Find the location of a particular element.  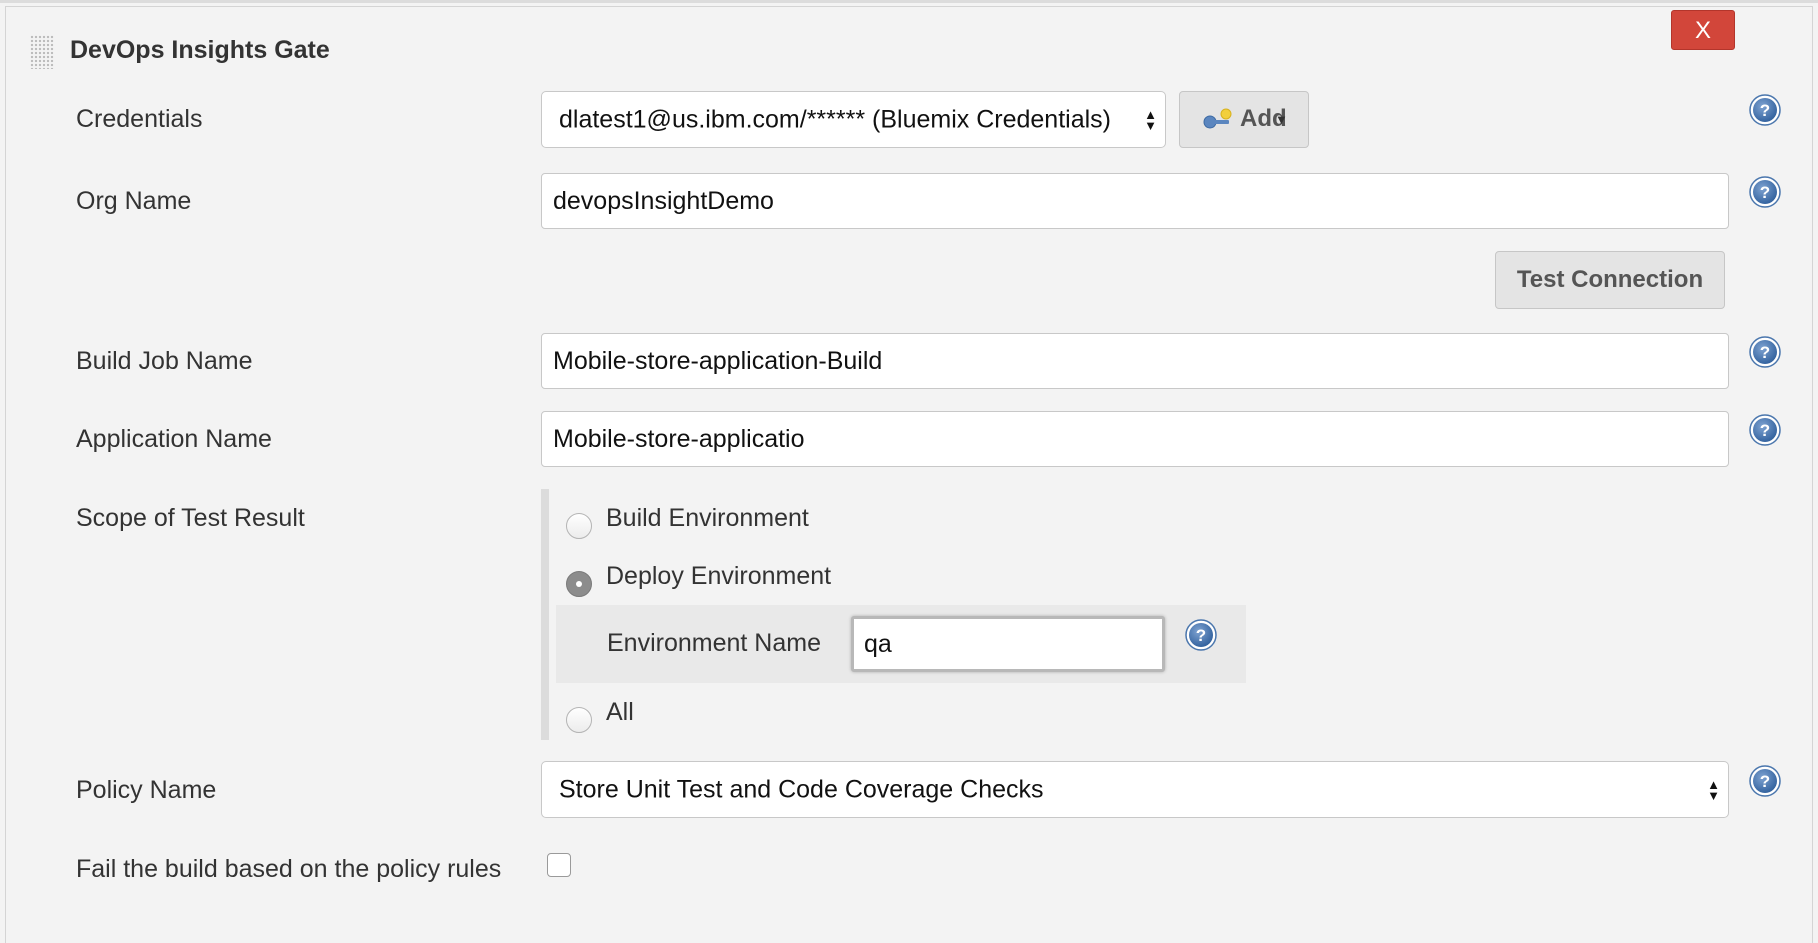

radio-all is located at coordinates (579, 720).